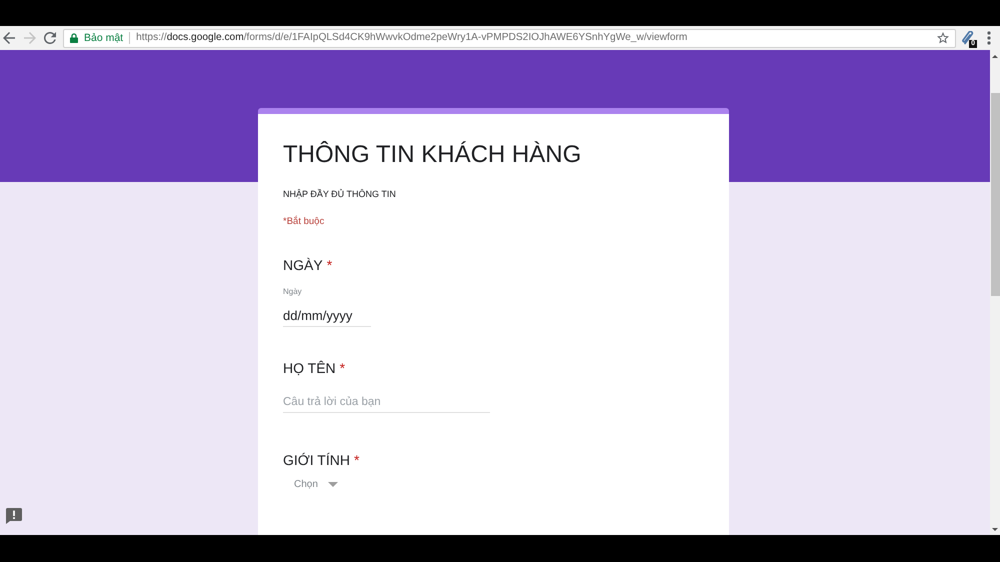 This screenshot has height=562, width=1000. Describe the element at coordinates (968, 38) in the screenshot. I see `paperclip-icon` at that location.